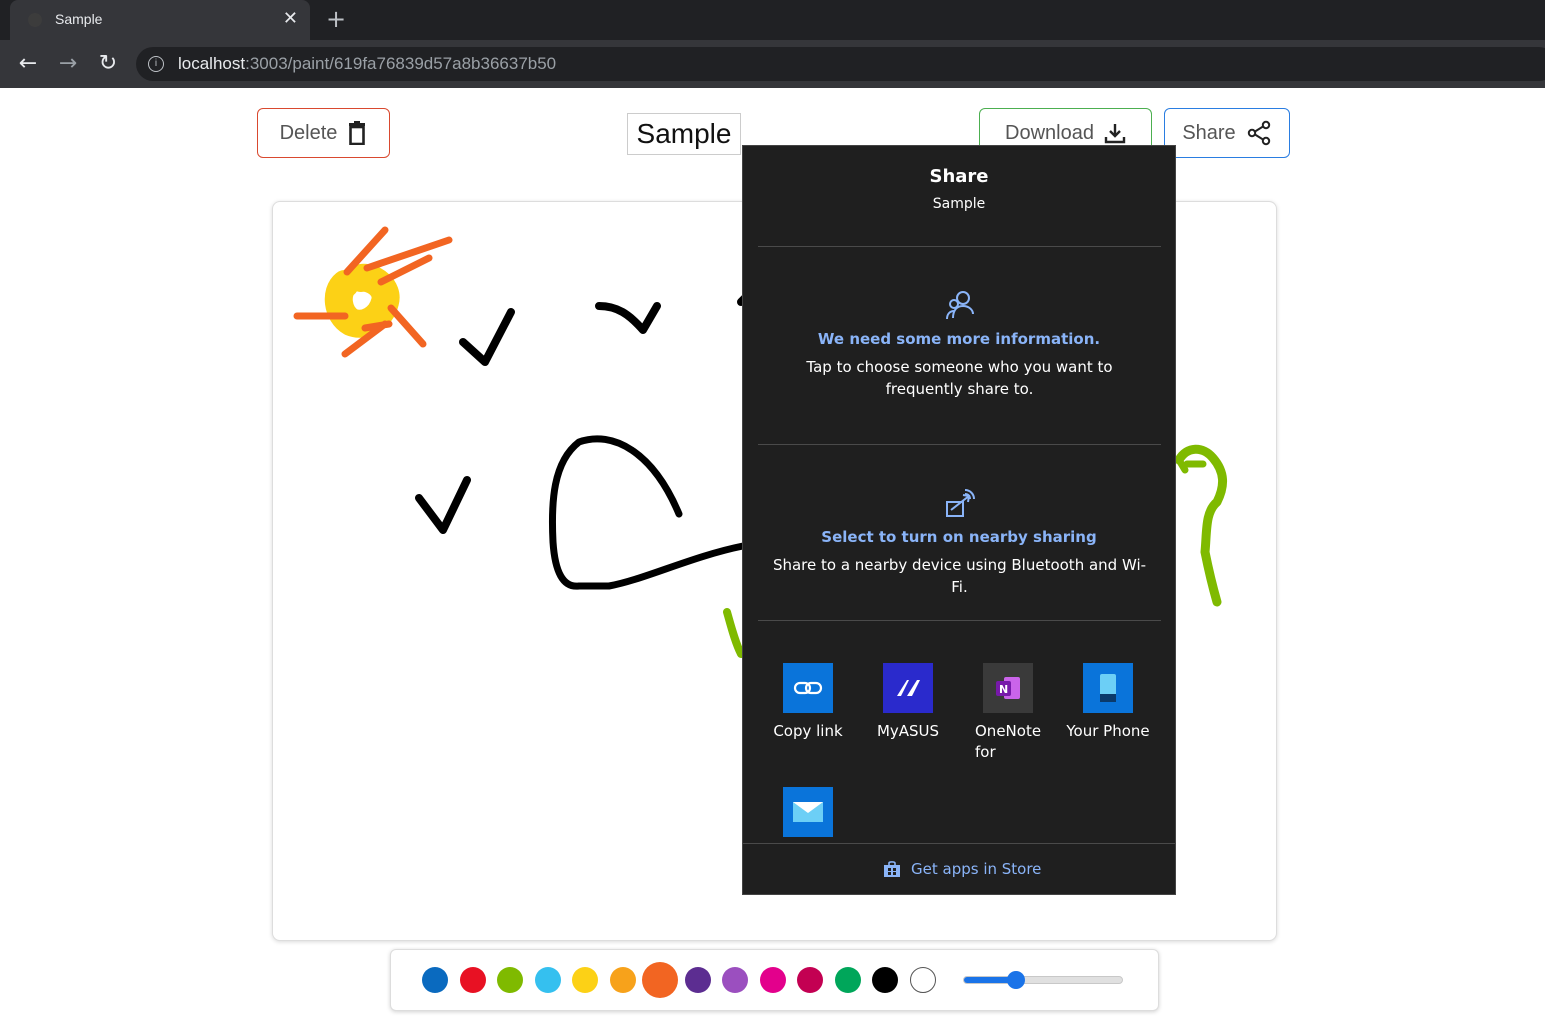 The height and width of the screenshot is (1025, 1545). I want to click on close-tab-icon: ✕, so click(290, 18).